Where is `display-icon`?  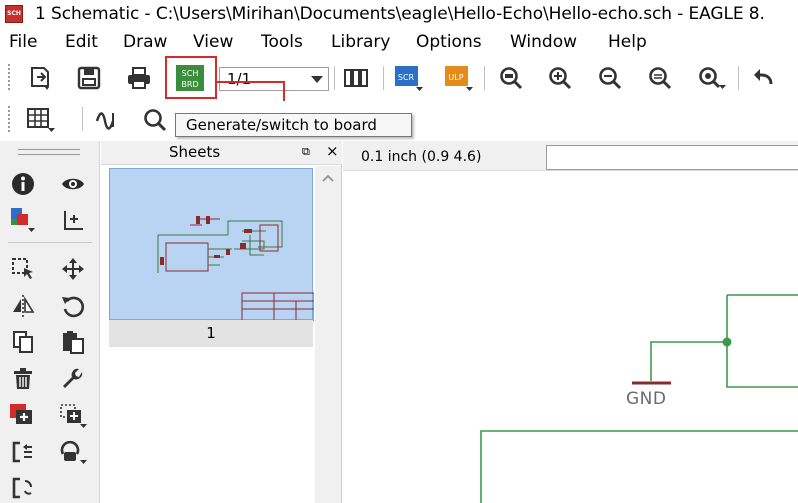 display-icon is located at coordinates (23, 220).